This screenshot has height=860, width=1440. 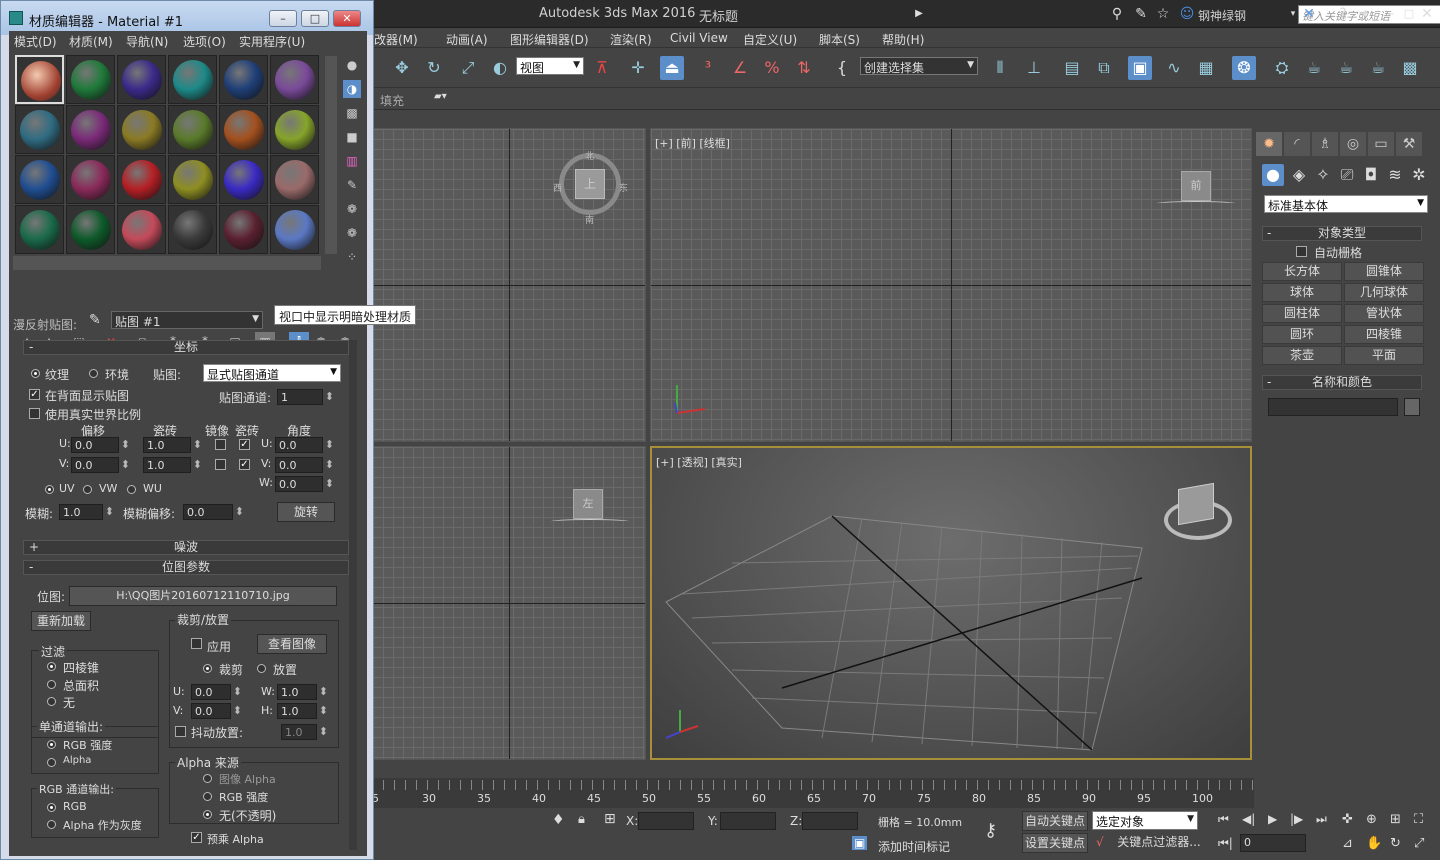 I want to click on params-scrollbar, so click(x=353, y=595).